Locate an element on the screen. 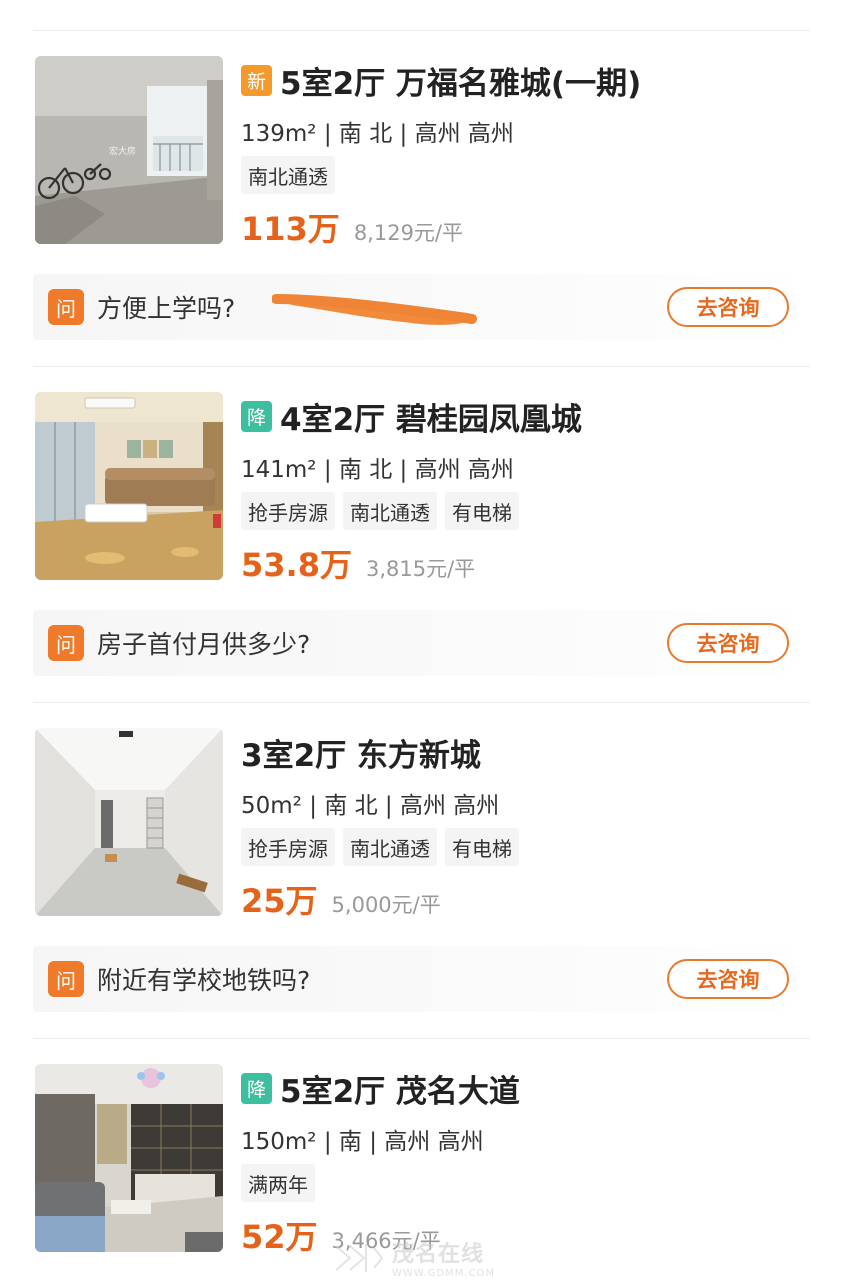 This screenshot has width=843, height=1280. watermark-text: 茂名在线 WWW.GDMM.COM is located at coordinates (443, 1257).